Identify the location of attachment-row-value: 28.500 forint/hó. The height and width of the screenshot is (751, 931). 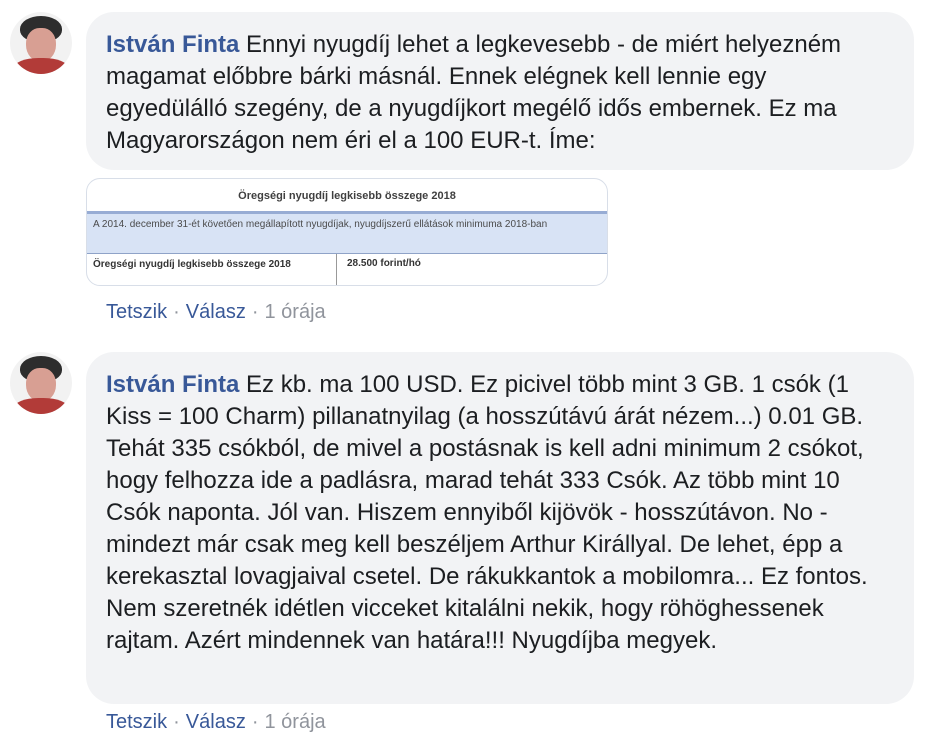
(384, 263).